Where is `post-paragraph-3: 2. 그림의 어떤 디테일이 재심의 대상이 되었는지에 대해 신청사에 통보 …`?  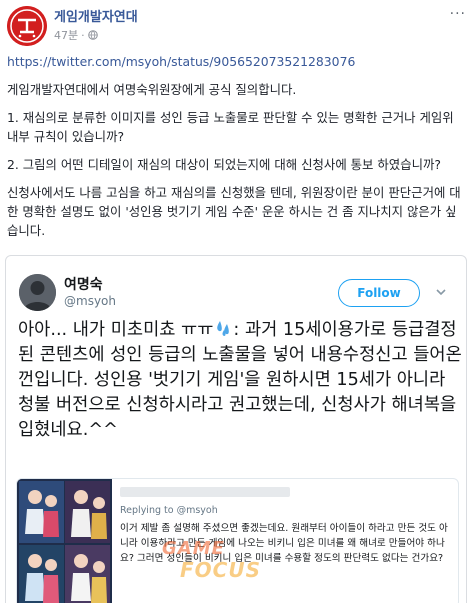
post-paragraph-3: 2. 그림의 어떤 디테일이 재심의 대상이 되었는지에 대해 신청사에 통보 … is located at coordinates (224, 164).